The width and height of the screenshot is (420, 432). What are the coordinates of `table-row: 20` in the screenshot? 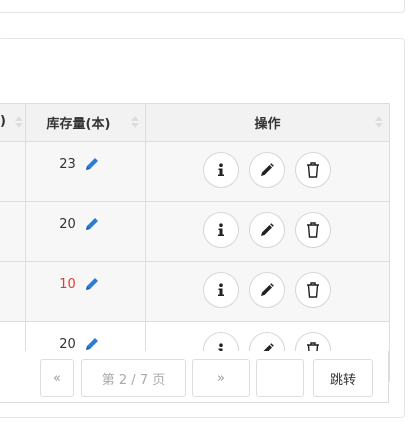 It's located at (195, 231).